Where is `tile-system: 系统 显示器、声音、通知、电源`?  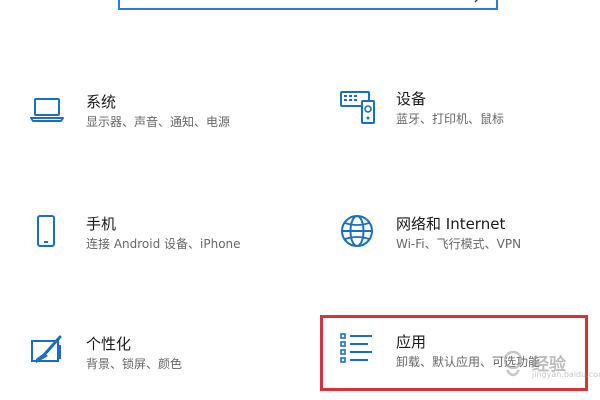
tile-system: 系统 显示器、声音、通知、电源 is located at coordinates (160, 123).